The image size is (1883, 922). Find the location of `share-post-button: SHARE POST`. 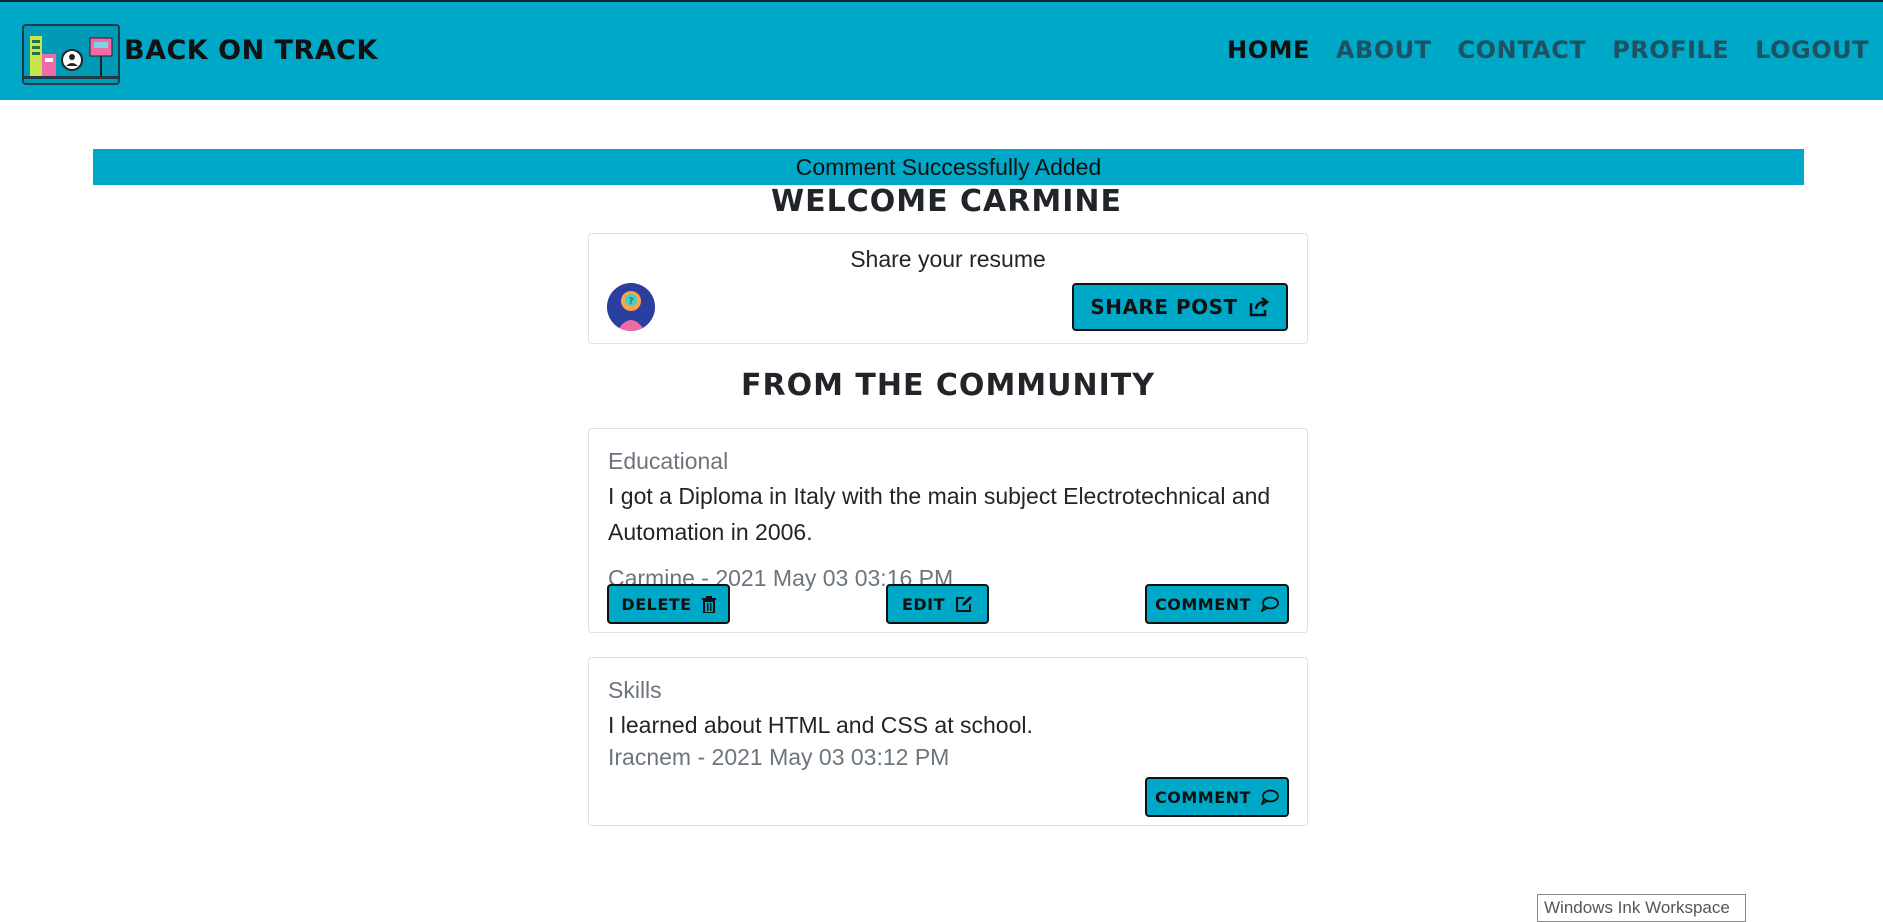

share-post-button: SHARE POST is located at coordinates (1180, 307).